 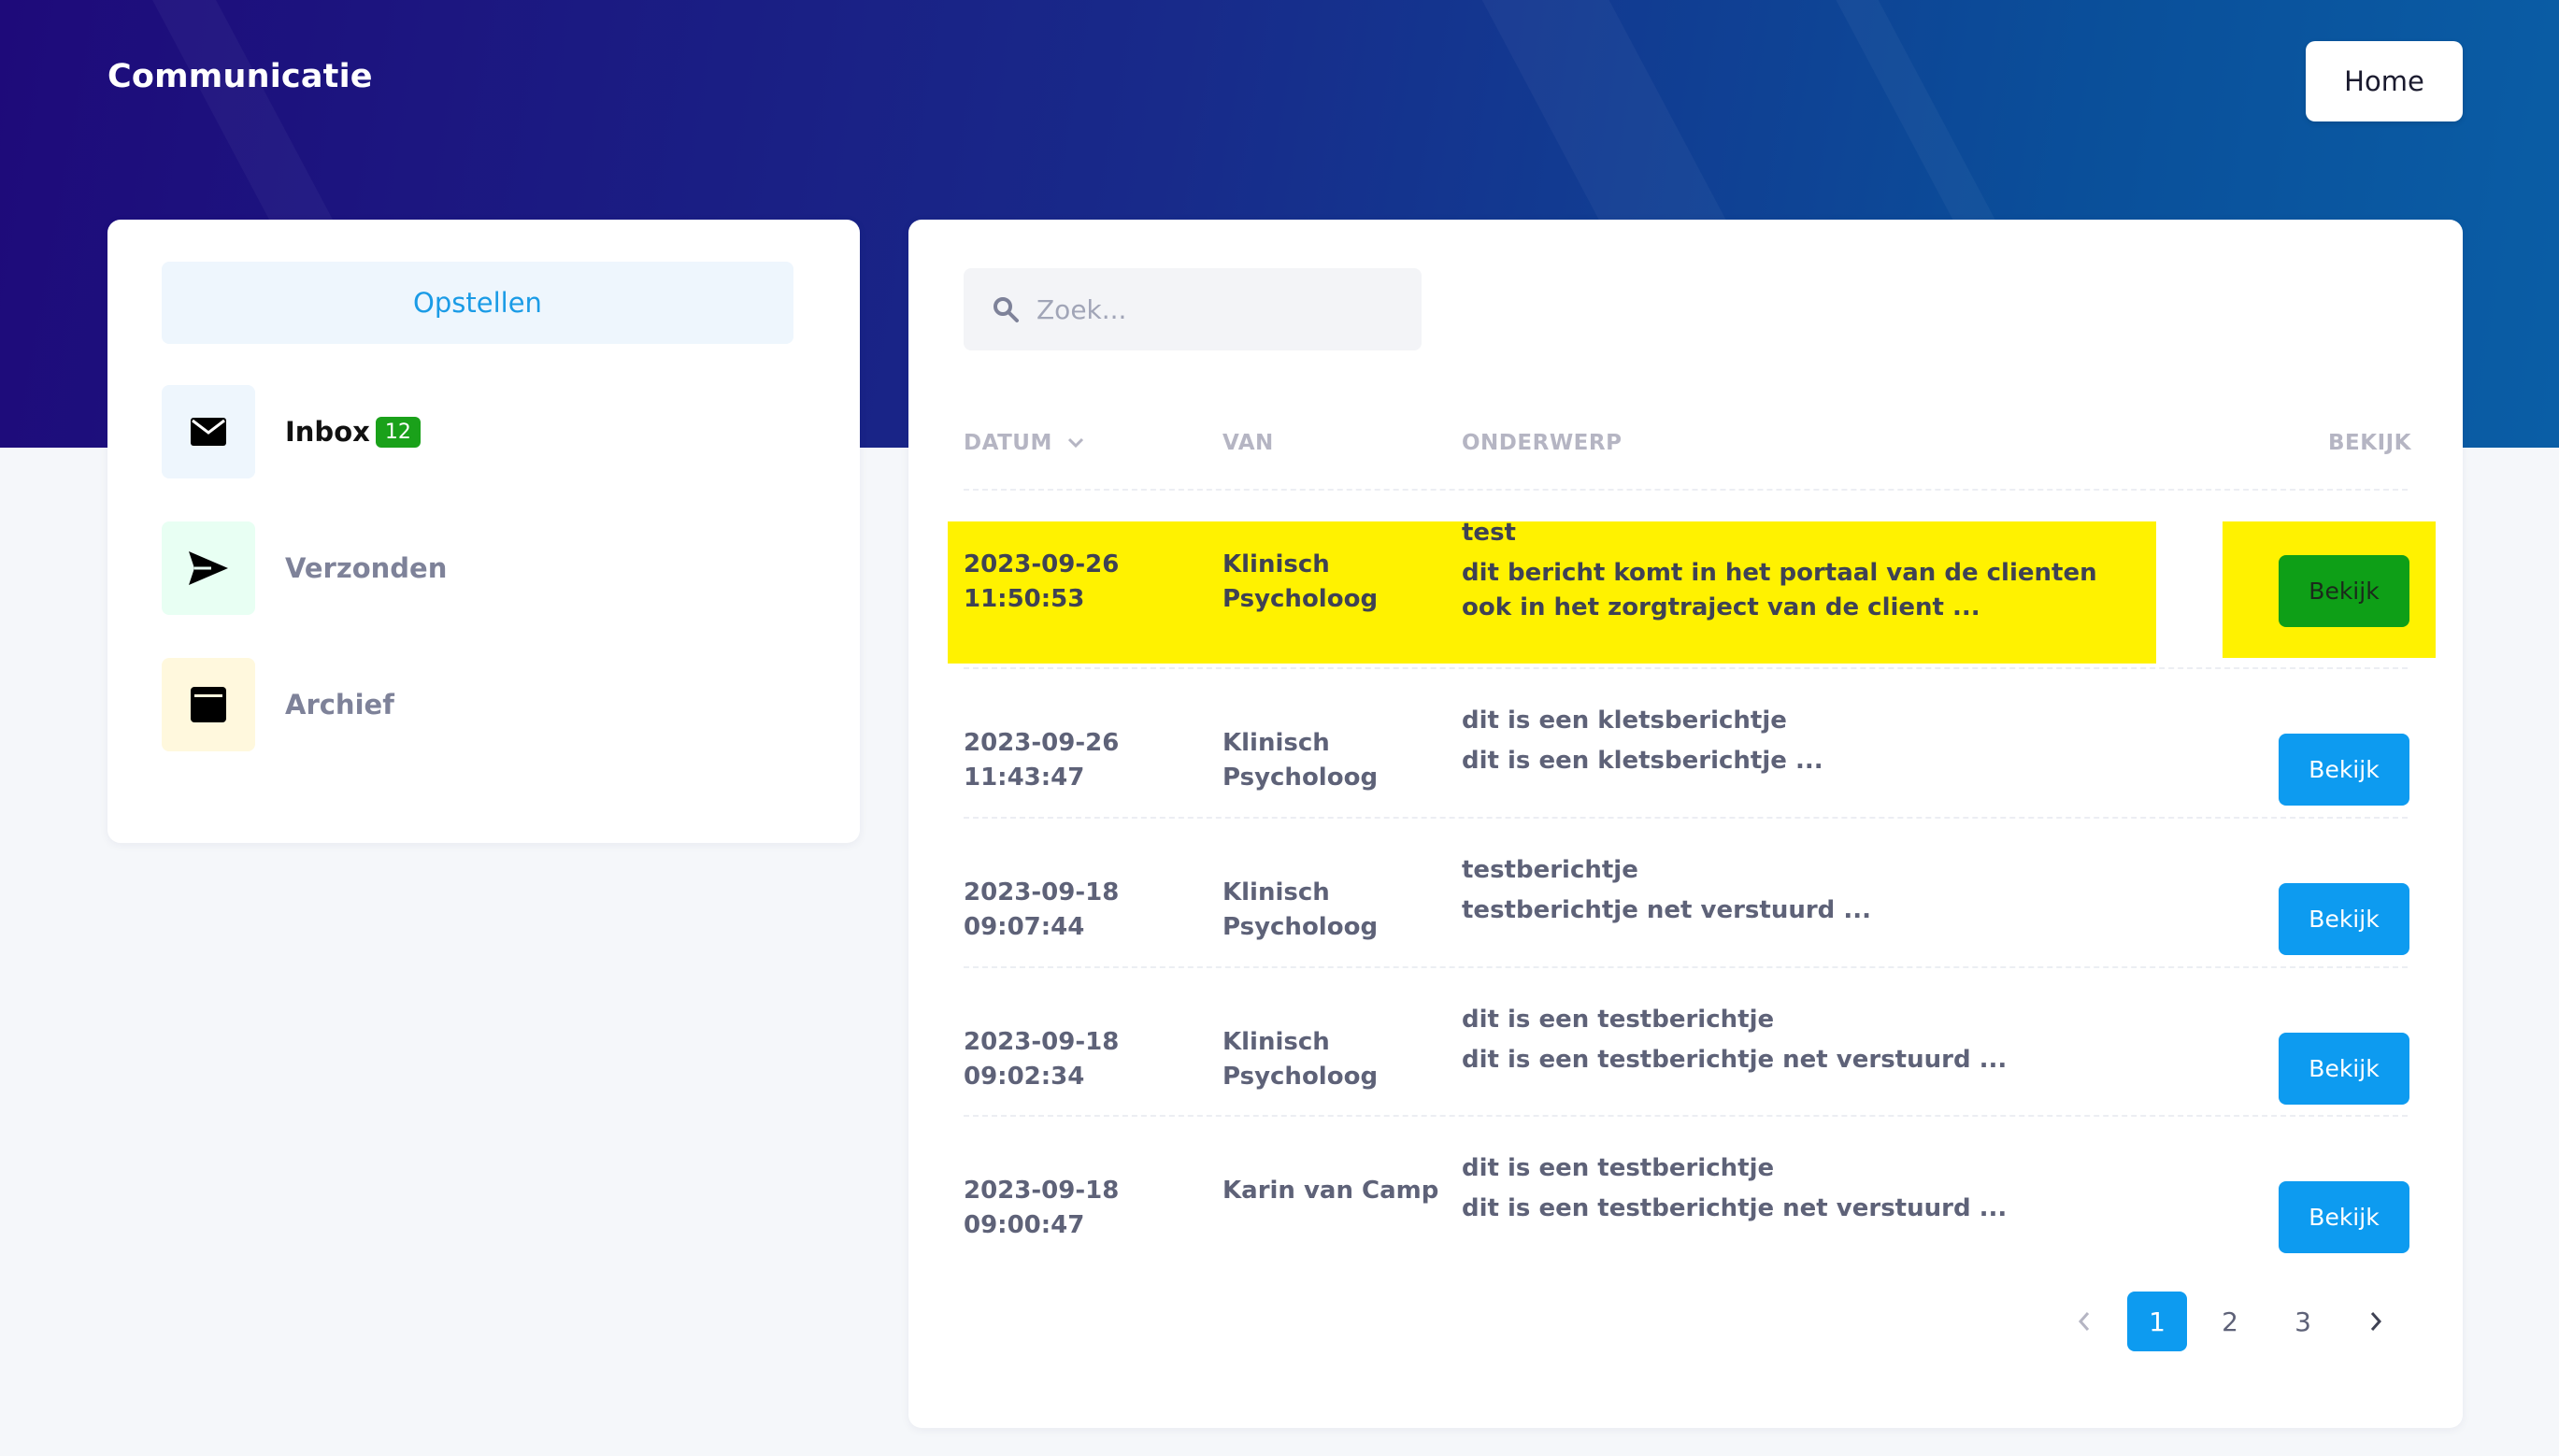 I want to click on next-page-button, so click(x=2376, y=1321).